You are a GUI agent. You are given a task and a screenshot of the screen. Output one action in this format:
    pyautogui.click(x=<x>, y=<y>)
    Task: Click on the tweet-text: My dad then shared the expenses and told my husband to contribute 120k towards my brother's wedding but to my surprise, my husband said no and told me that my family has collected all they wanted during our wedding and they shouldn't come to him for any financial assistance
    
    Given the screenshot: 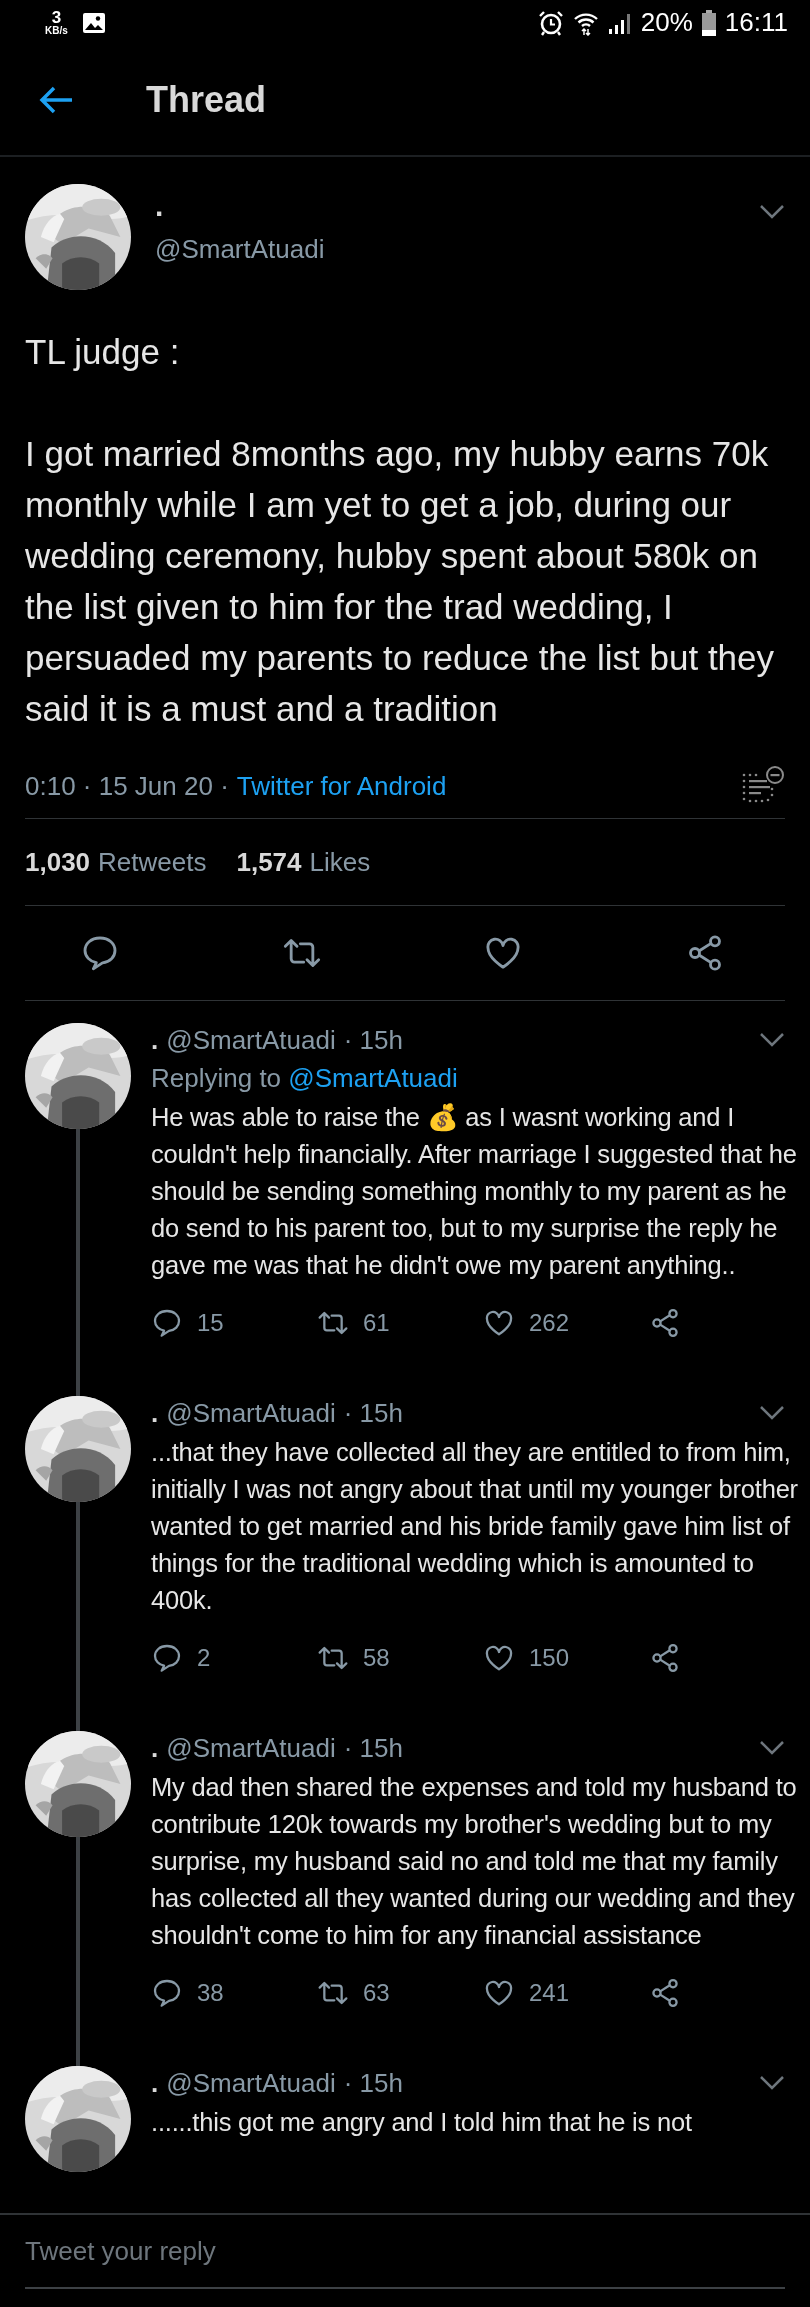 What is the action you would take?
    pyautogui.click(x=474, y=1861)
    